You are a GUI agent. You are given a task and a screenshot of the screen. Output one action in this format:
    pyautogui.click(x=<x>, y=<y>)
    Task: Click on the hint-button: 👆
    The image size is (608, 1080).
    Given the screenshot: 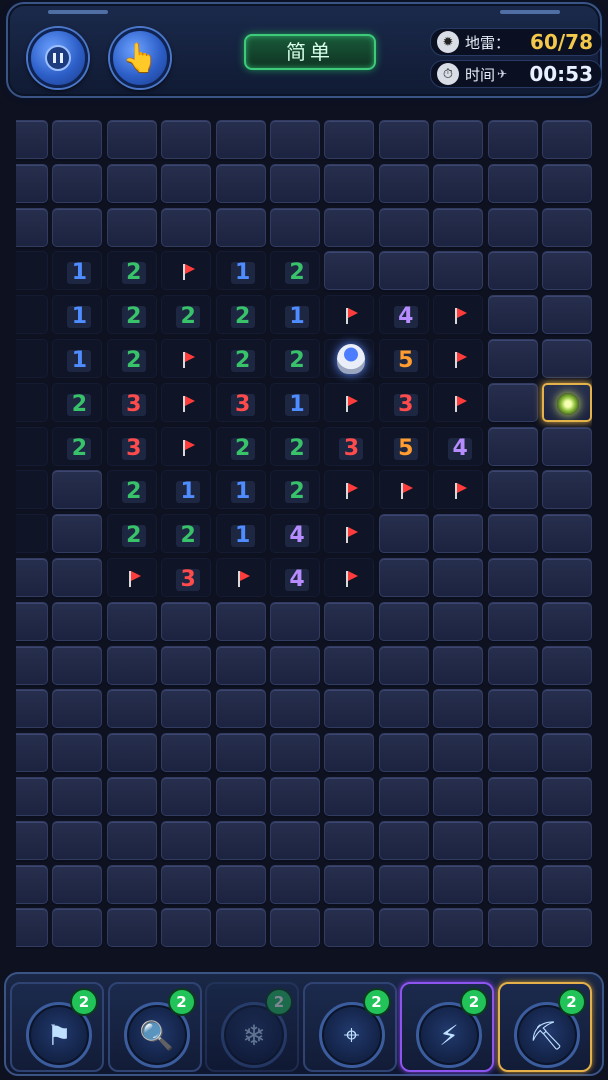 What is the action you would take?
    pyautogui.click(x=140, y=58)
    